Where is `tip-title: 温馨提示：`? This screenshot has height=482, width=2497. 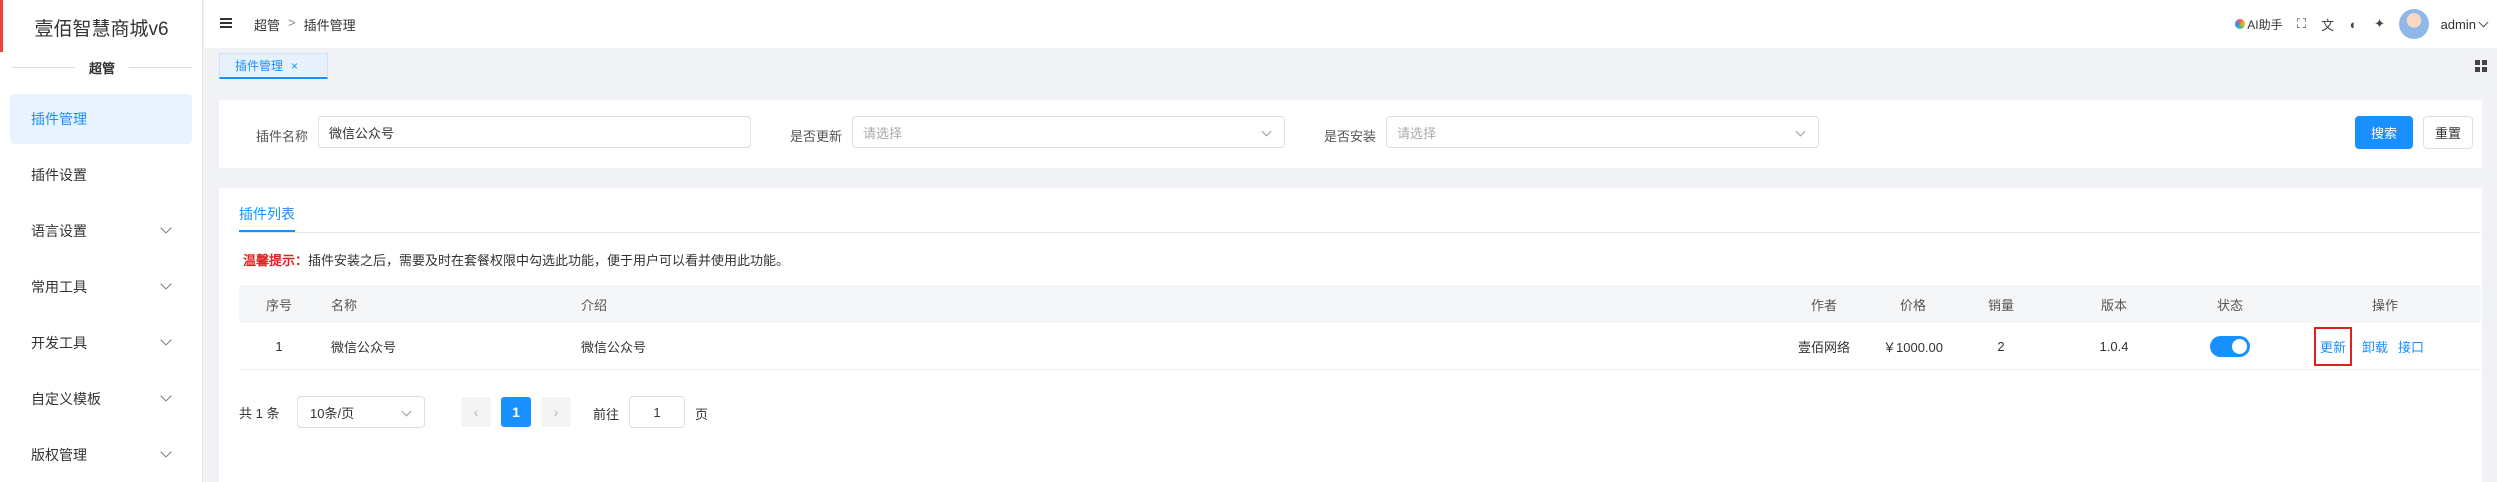
tip-title: 温馨提示： is located at coordinates (276, 260).